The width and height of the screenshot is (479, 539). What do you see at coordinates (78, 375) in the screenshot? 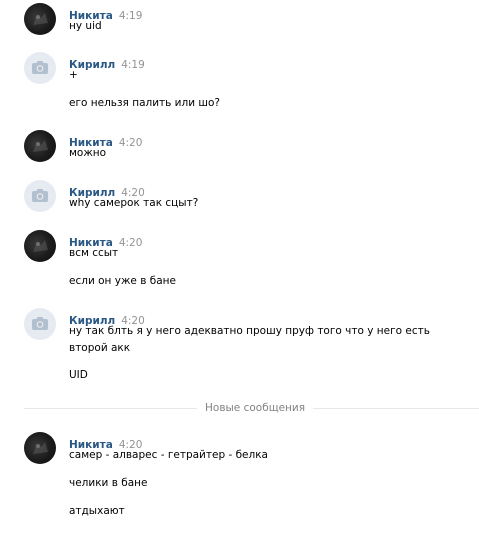
I see `message-text: UID` at bounding box center [78, 375].